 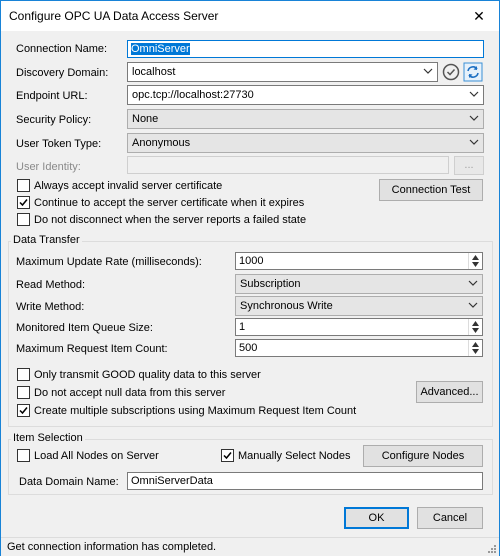 What do you see at coordinates (248, 348) in the screenshot?
I see `max-request-value: 500` at bounding box center [248, 348].